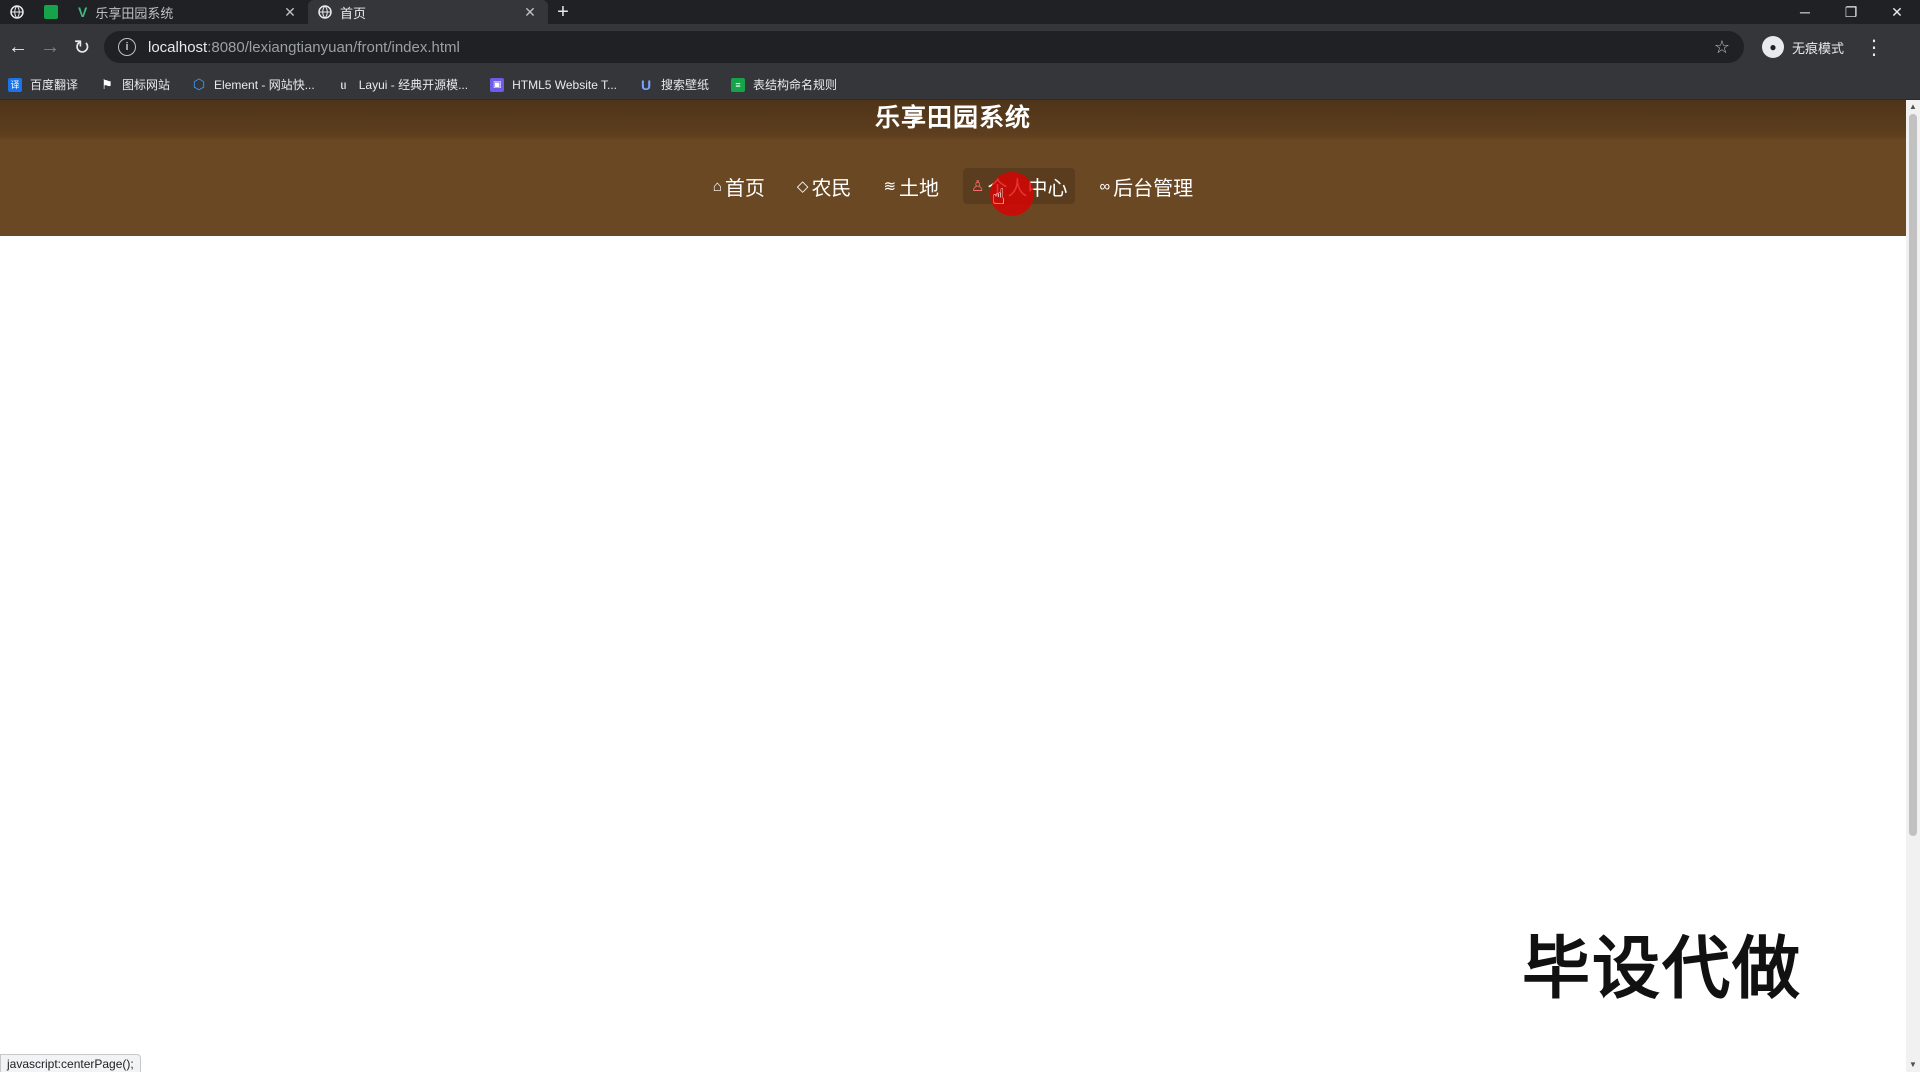  Describe the element at coordinates (953, 186) in the screenshot. I see `main-nav: ⌂ 首页 ◇ 农民 ≋ 土地 ♙ 个人中心 ∞ 后台管理` at that location.